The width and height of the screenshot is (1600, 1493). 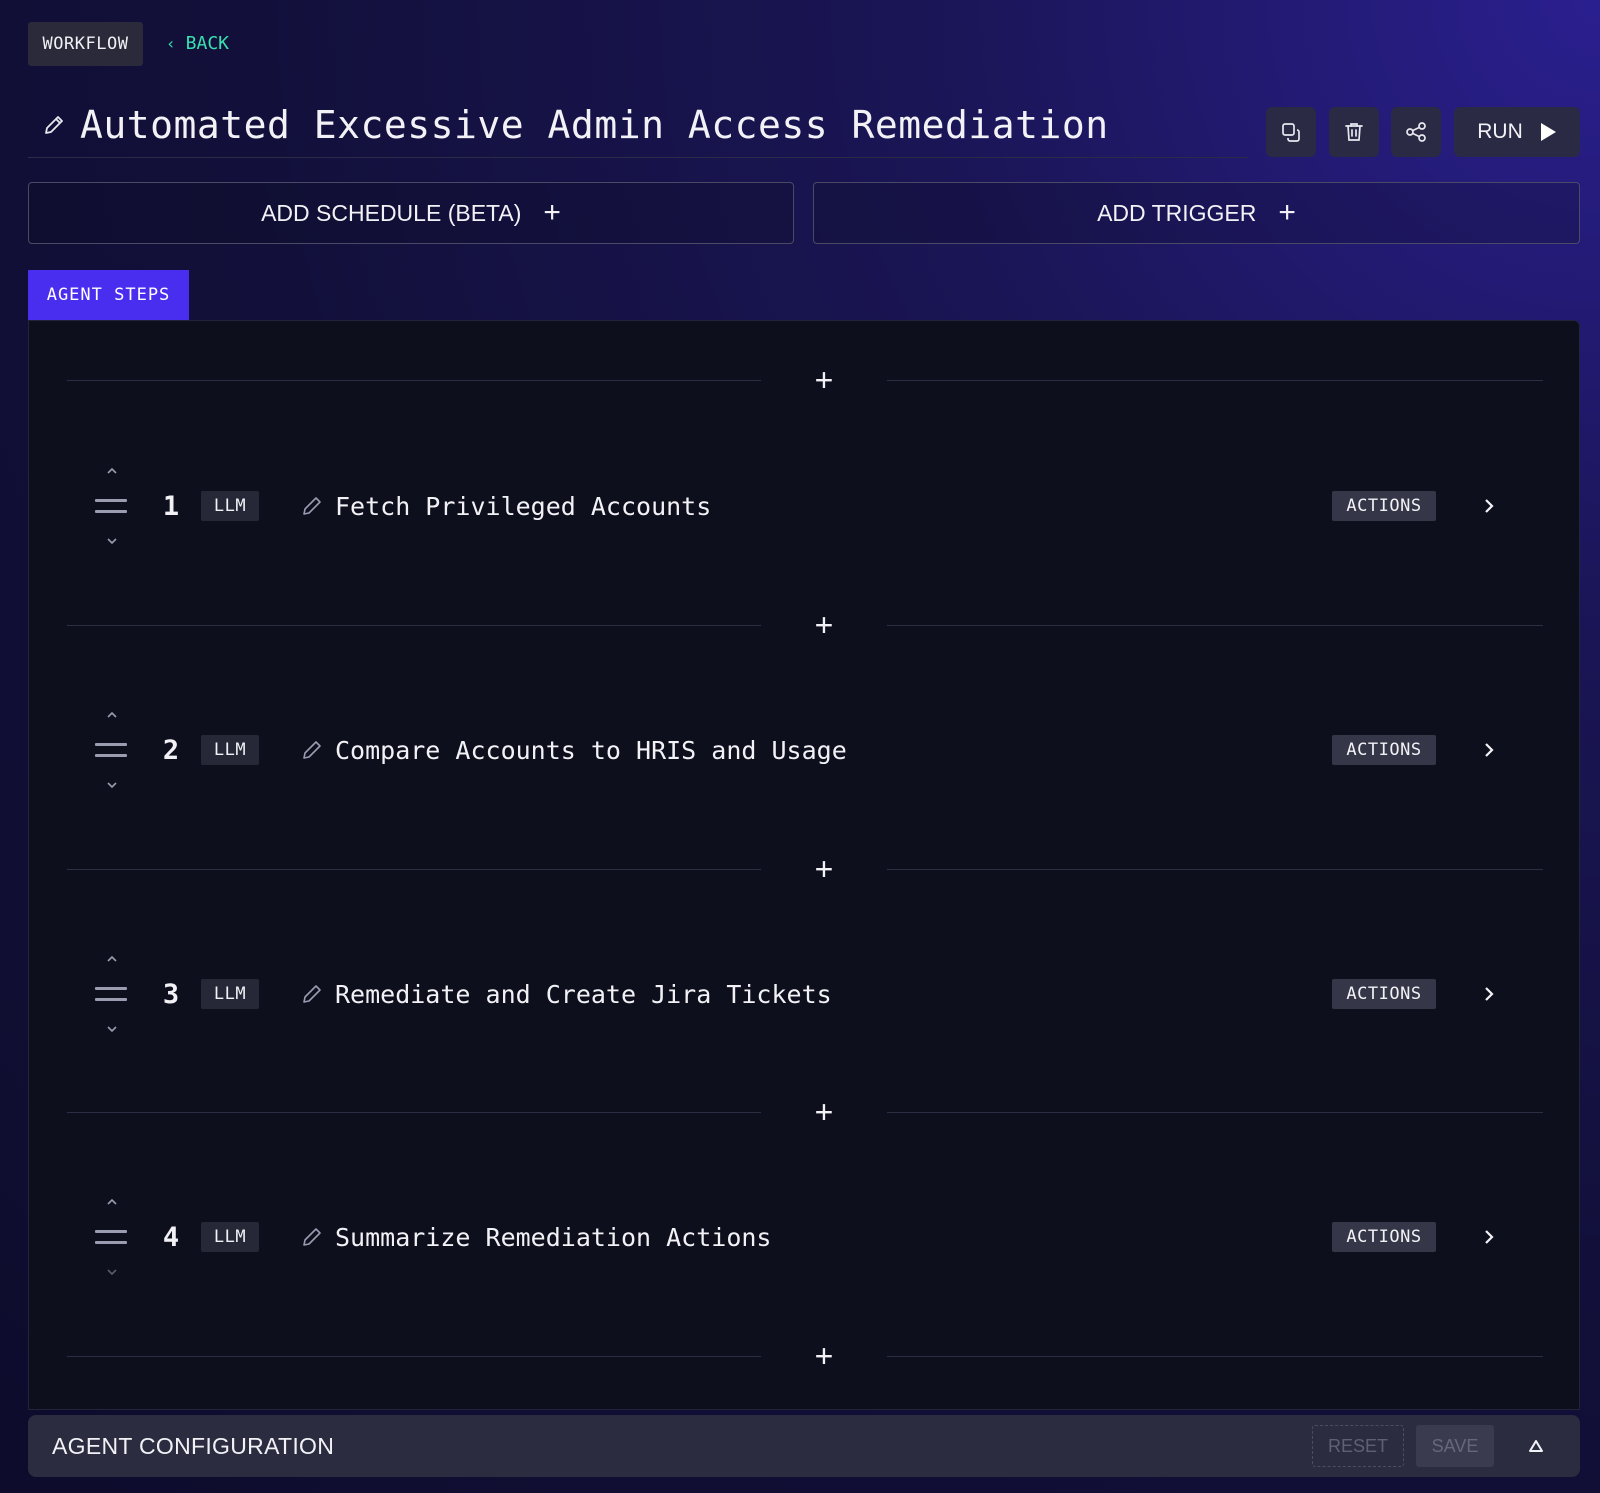 I want to click on add-schedule-button: ADD SCHEDULE (BETA) +, so click(x=411, y=213).